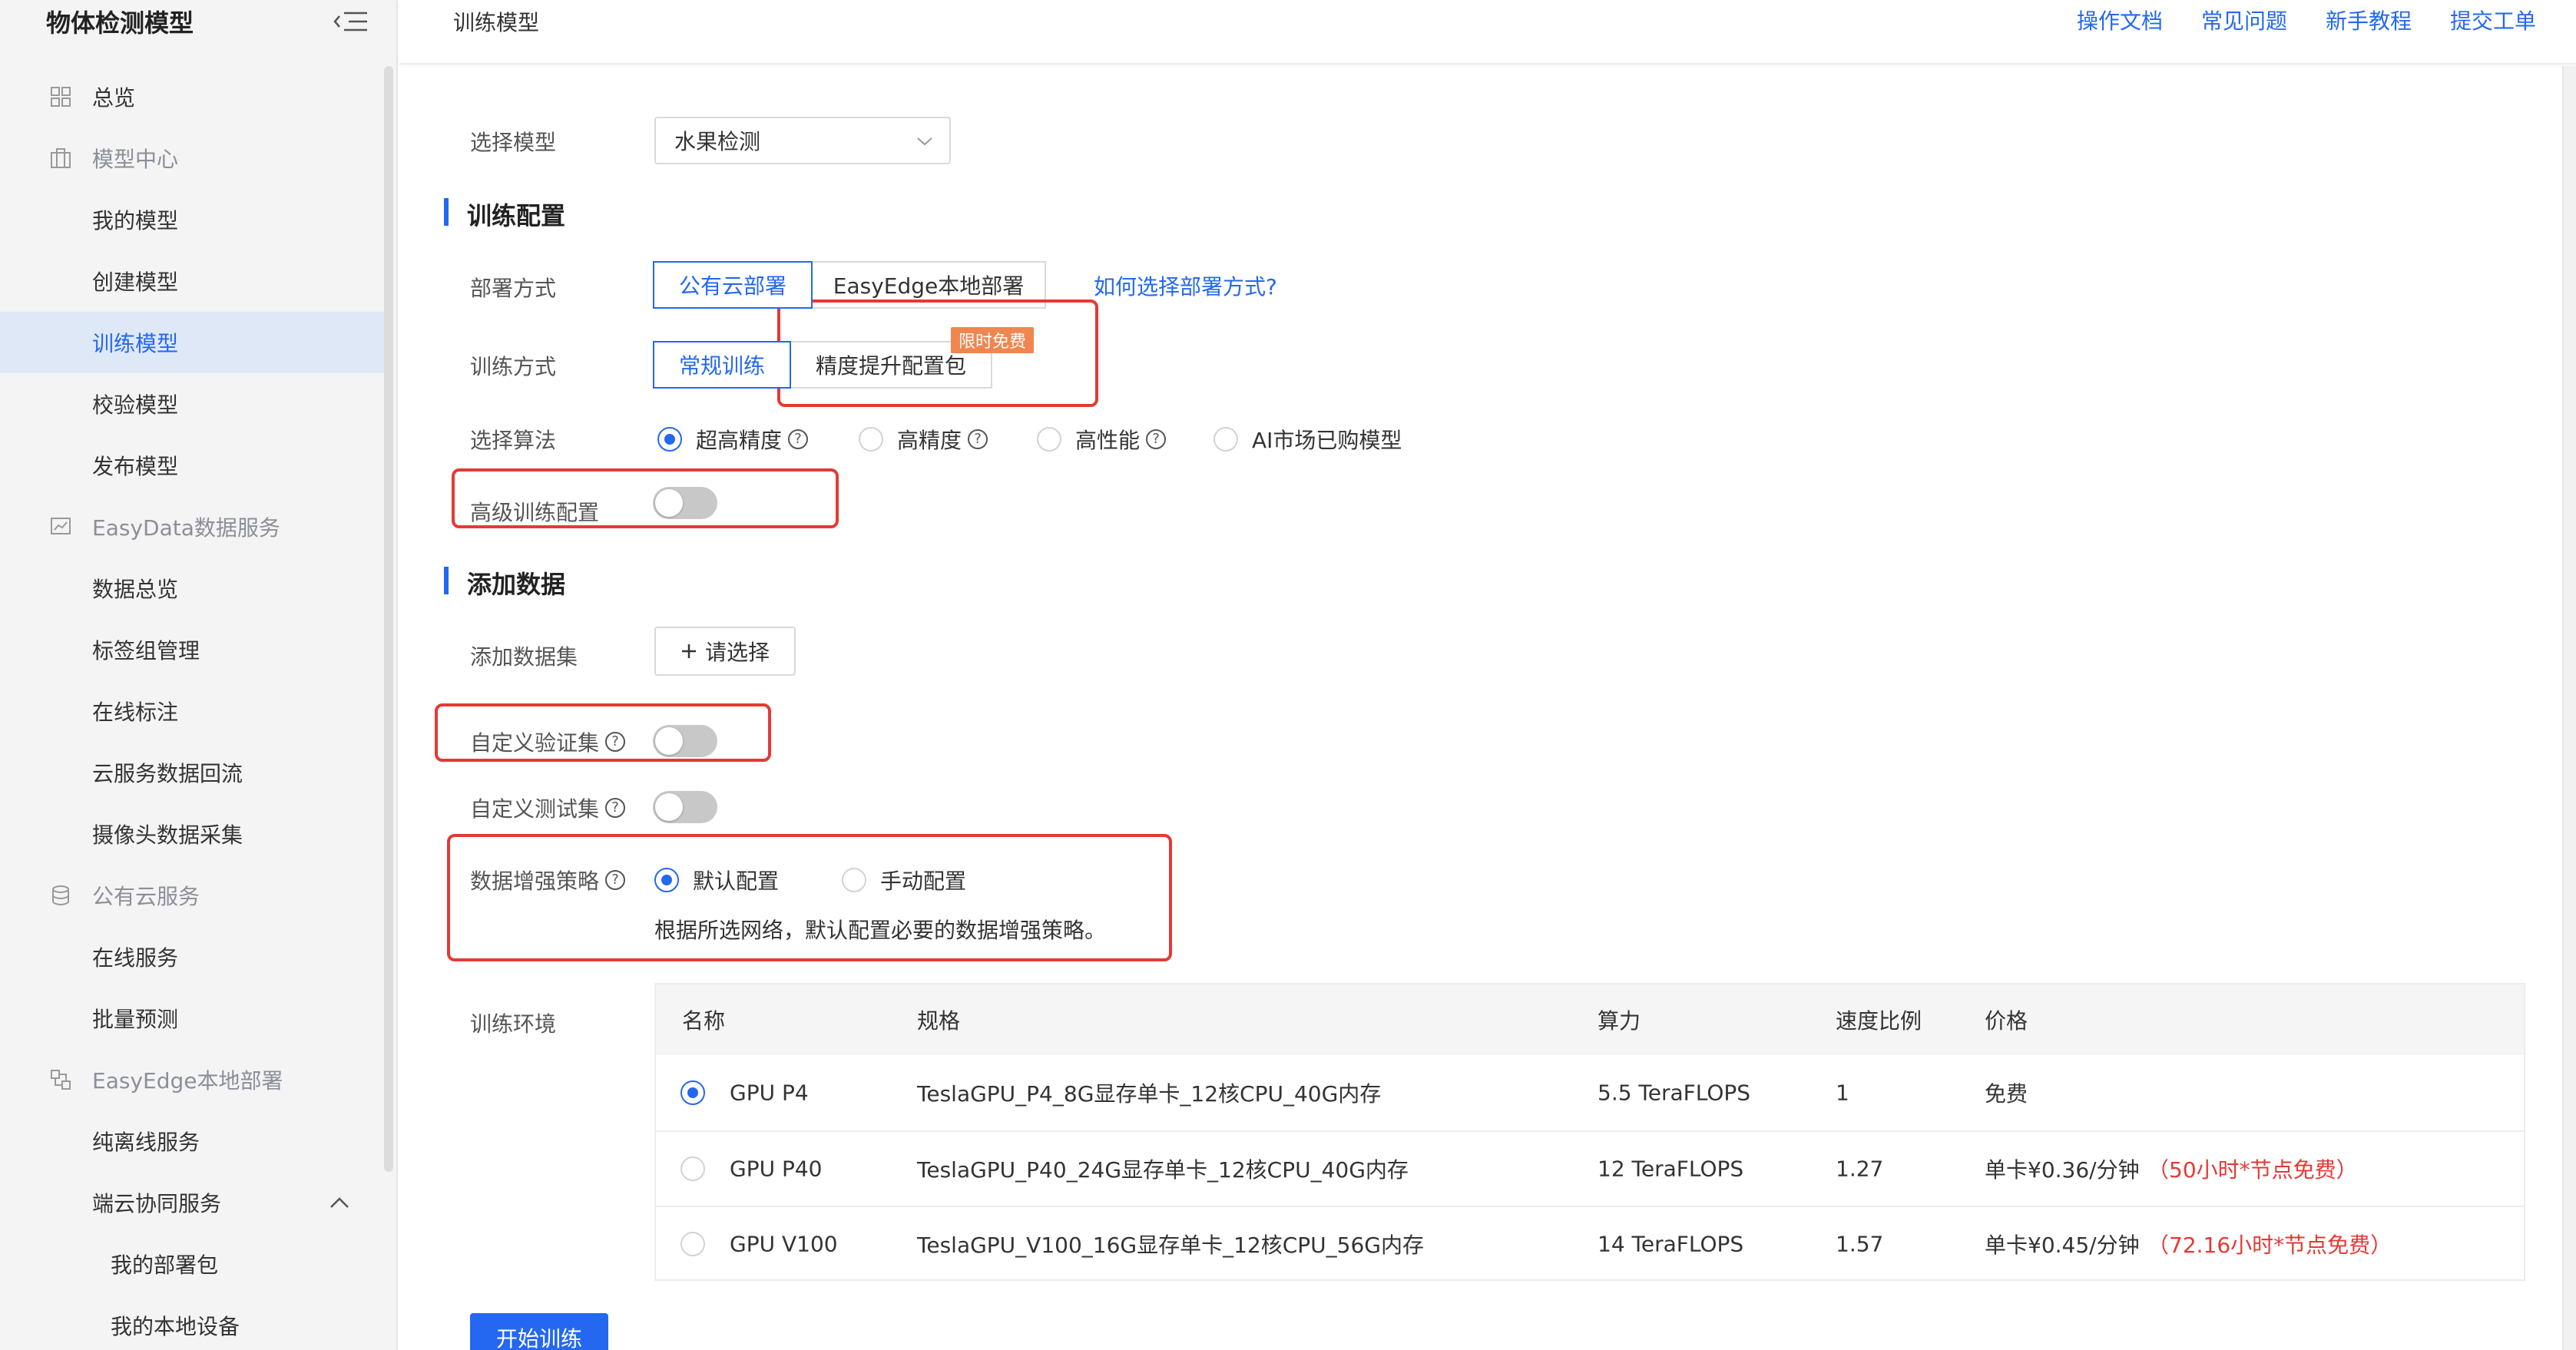 The width and height of the screenshot is (2576, 1350). Describe the element at coordinates (535, 809) in the screenshot. I see `custom-test-text: 自定义测试集` at that location.